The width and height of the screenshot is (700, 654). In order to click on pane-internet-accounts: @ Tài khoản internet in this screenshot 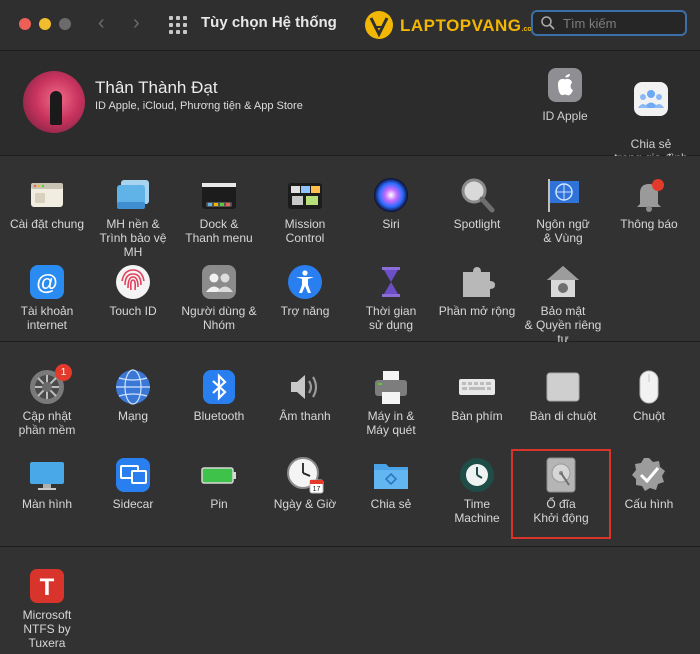, I will do `click(47, 297)`.